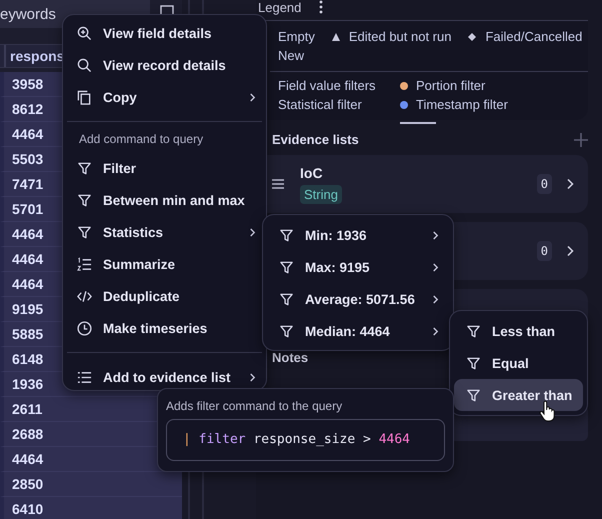  What do you see at coordinates (358, 235) in the screenshot?
I see `menu-item: Min: 1936` at bounding box center [358, 235].